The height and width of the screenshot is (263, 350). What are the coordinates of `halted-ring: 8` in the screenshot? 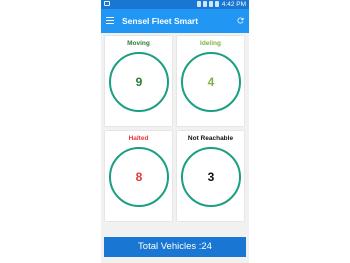 It's located at (139, 177).